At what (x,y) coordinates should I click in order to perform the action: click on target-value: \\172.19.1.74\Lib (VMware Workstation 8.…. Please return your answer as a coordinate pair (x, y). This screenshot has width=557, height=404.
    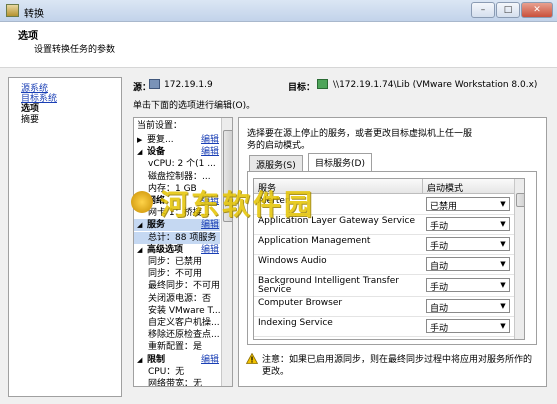
    Looking at the image, I should click on (435, 85).